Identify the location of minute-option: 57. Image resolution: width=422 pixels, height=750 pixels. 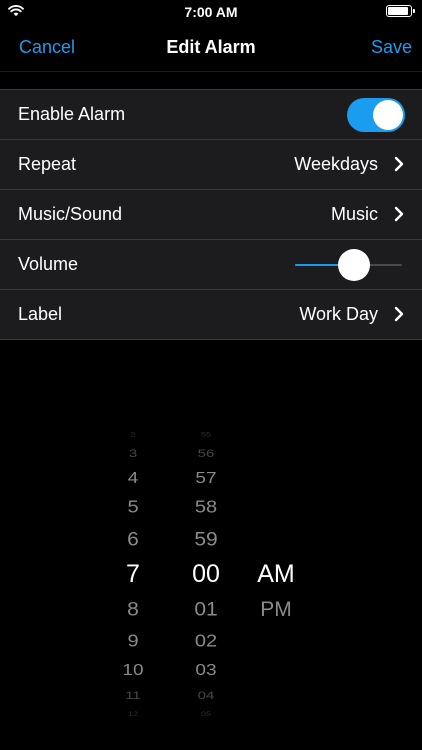
(206, 478).